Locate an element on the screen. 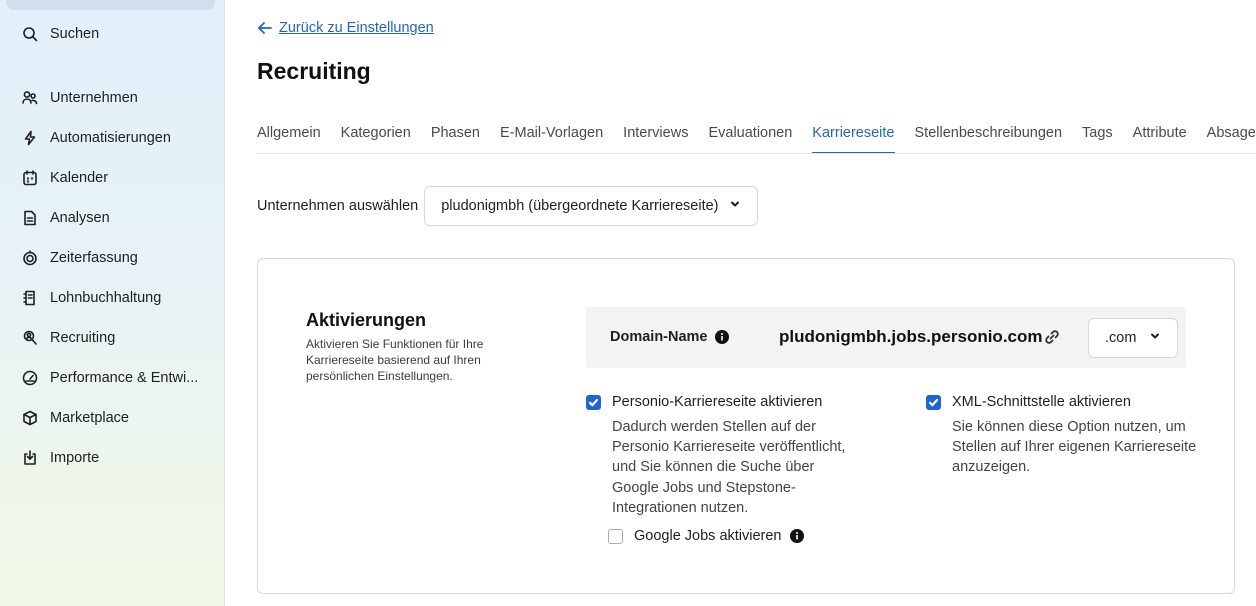 Image resolution: width=1256 pixels, height=606 pixels. tab-phasen: Phasen is located at coordinates (455, 136).